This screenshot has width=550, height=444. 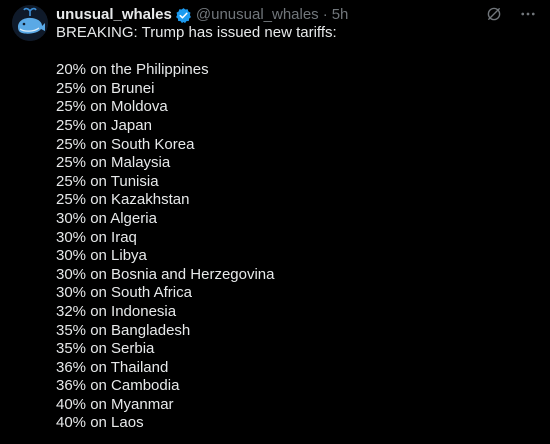 What do you see at coordinates (104, 125) in the screenshot?
I see `tariff-line: 25% on Japan` at bounding box center [104, 125].